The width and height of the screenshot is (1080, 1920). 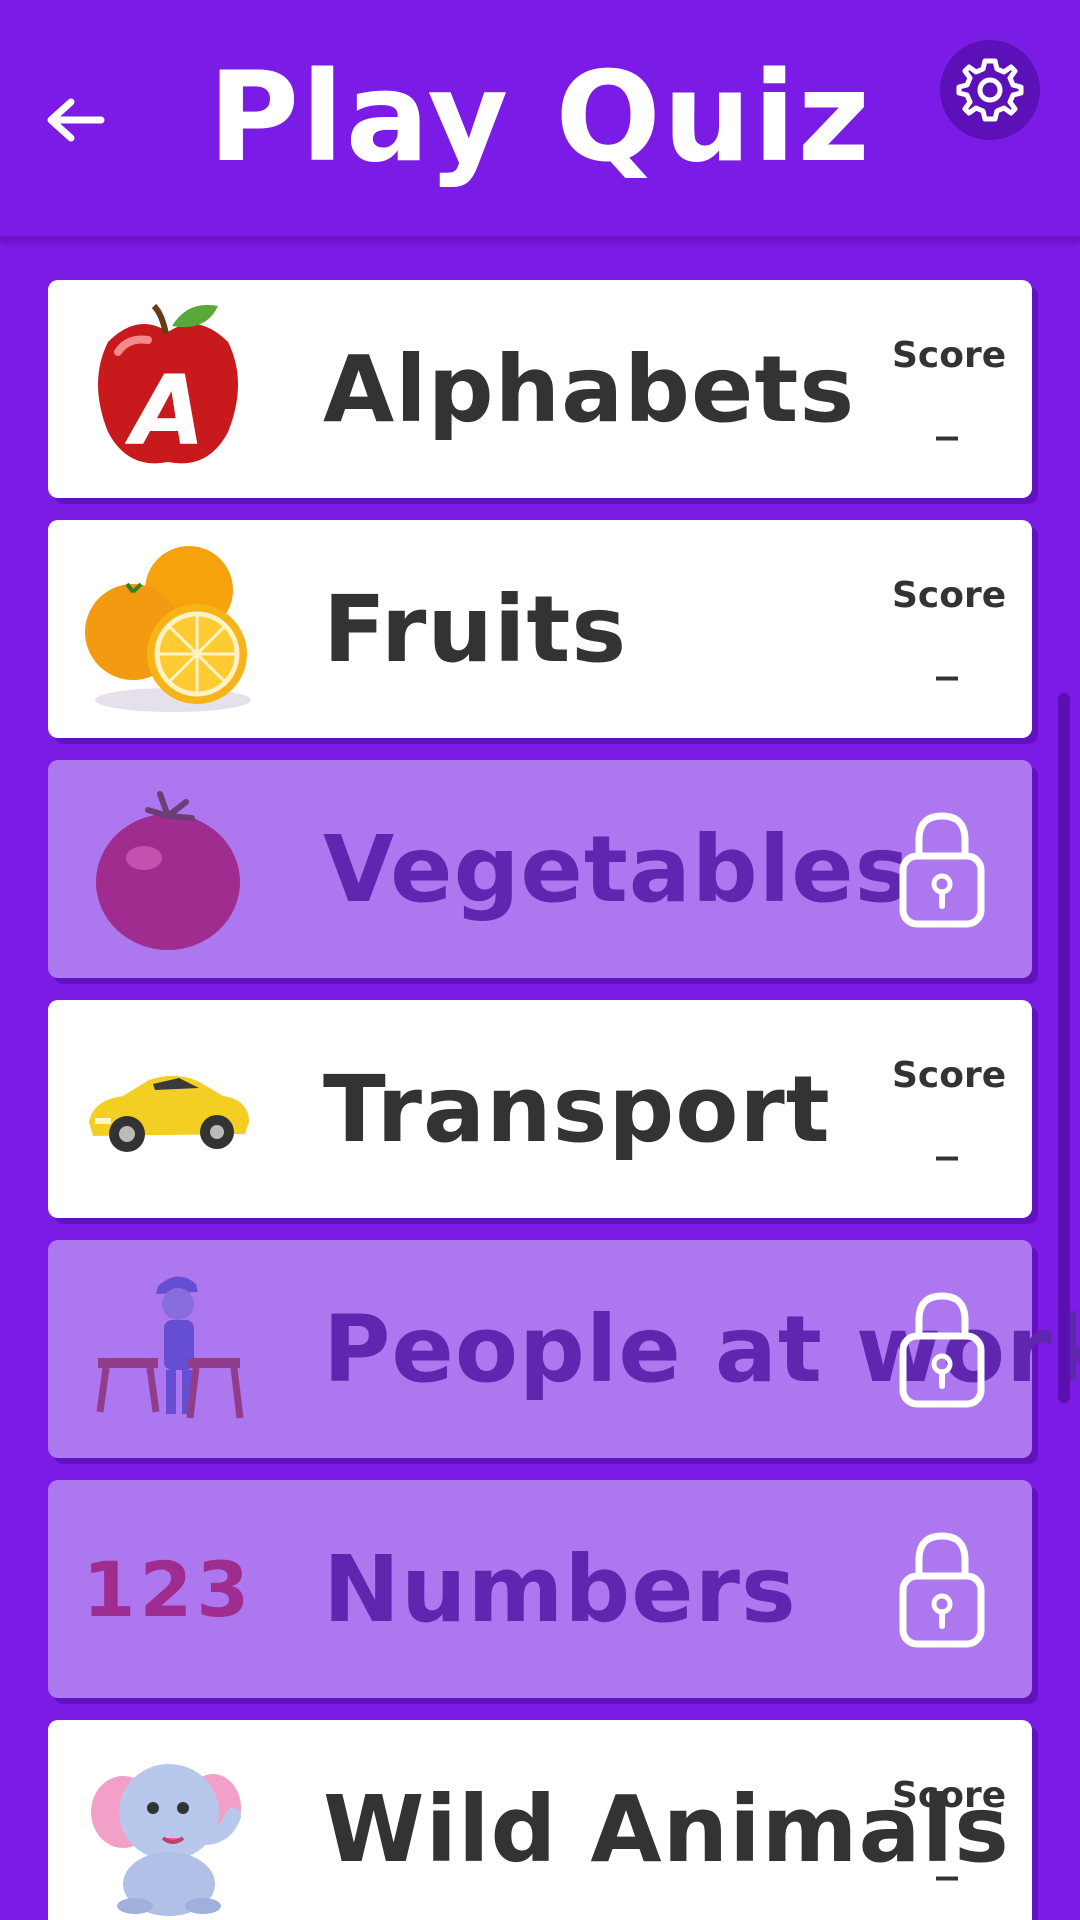 I want to click on scrollbar, so click(x=1064, y=1048).